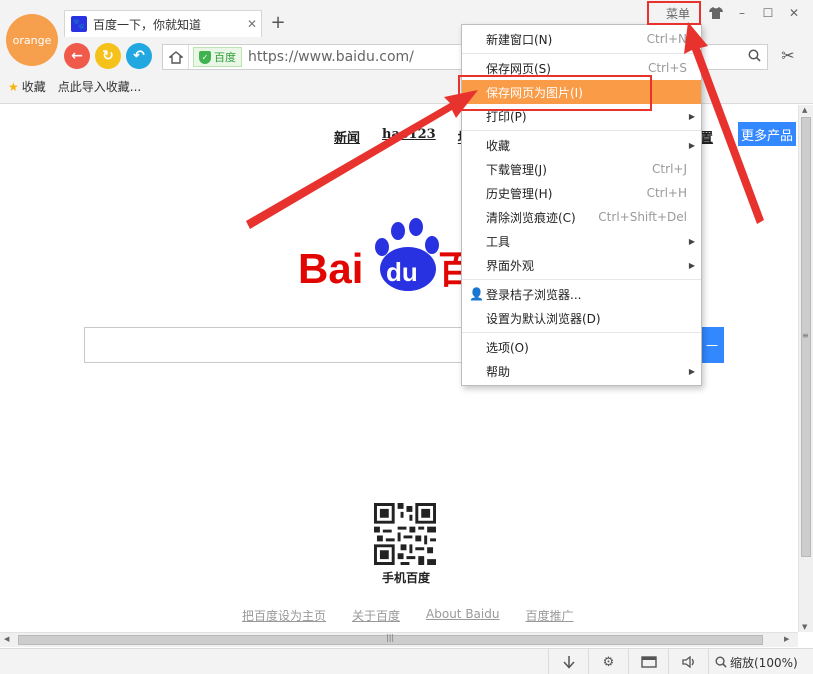 This screenshot has width=813, height=674. What do you see at coordinates (716, 13) in the screenshot?
I see `shirt-icon` at bounding box center [716, 13].